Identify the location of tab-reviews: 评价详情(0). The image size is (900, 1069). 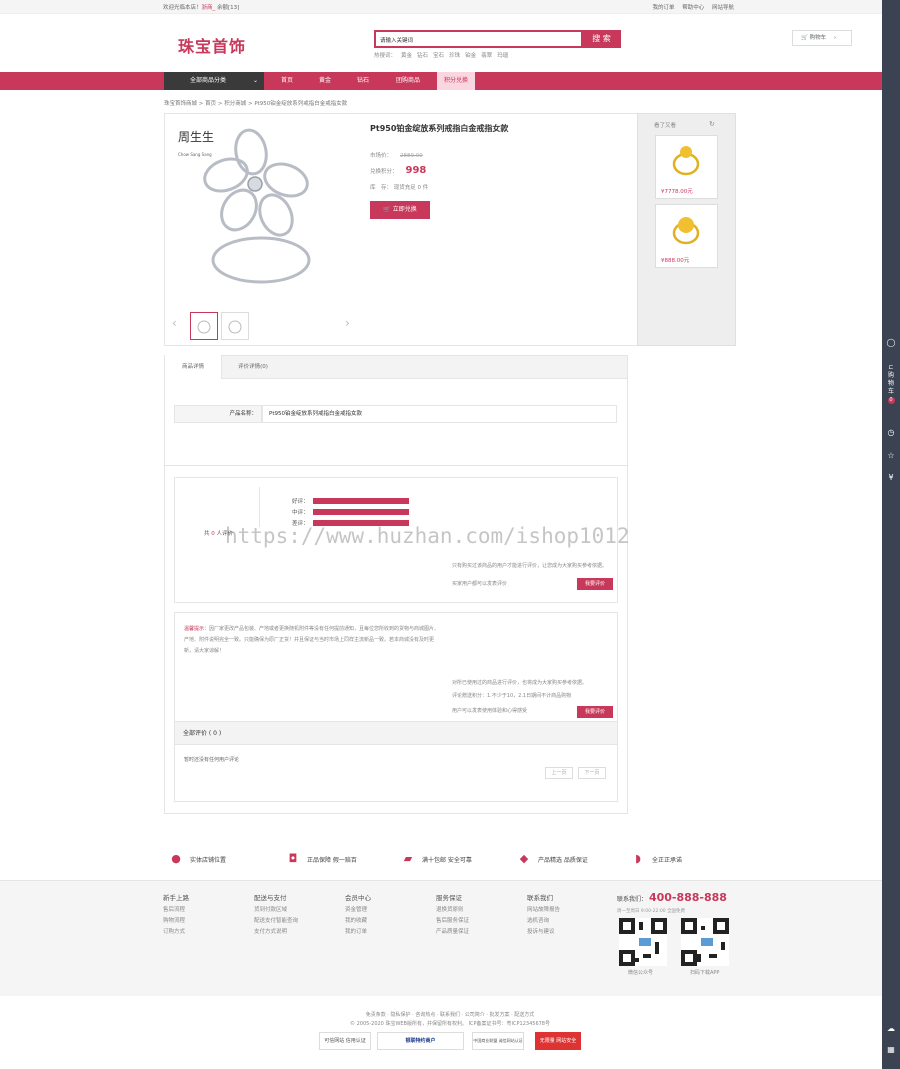
(253, 367).